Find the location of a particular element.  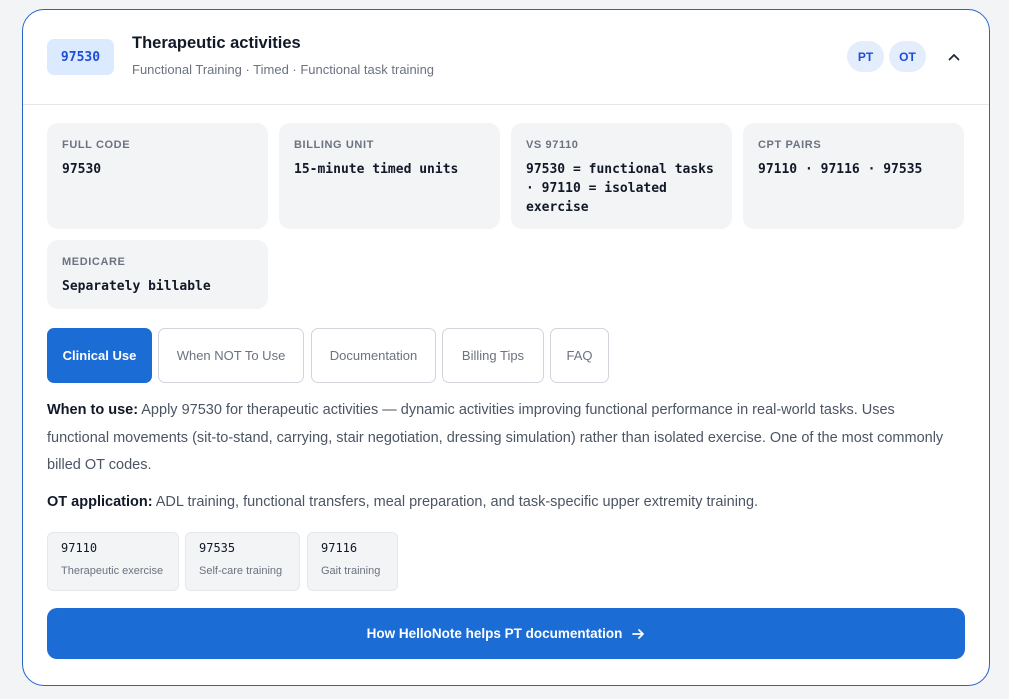

related-code-97116: 97116 Gait training is located at coordinates (352, 561).